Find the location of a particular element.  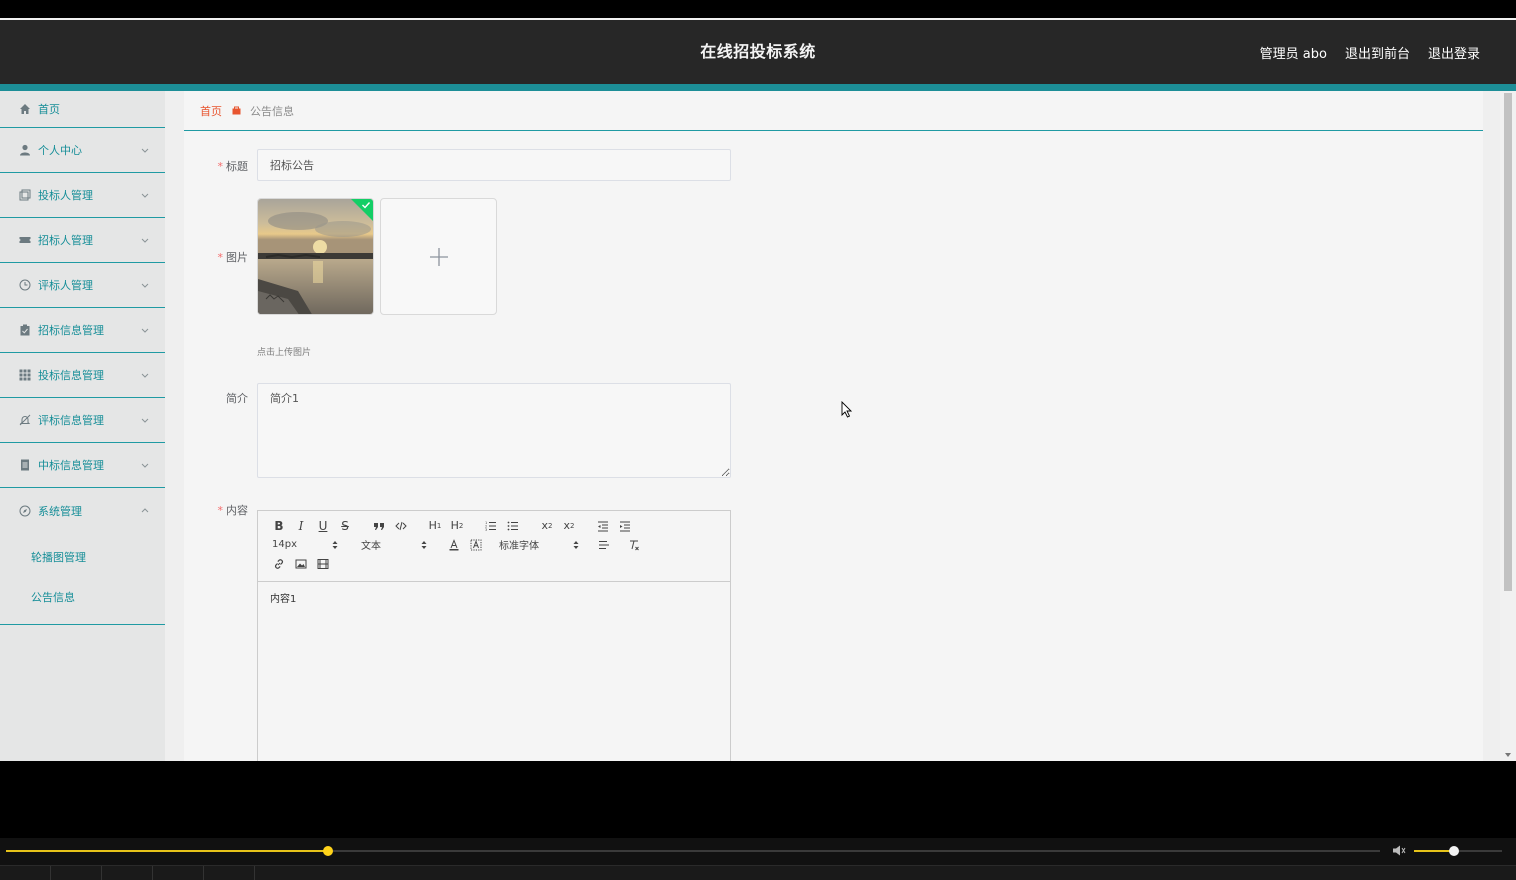

header-select: 文本 is located at coordinates (392, 544).